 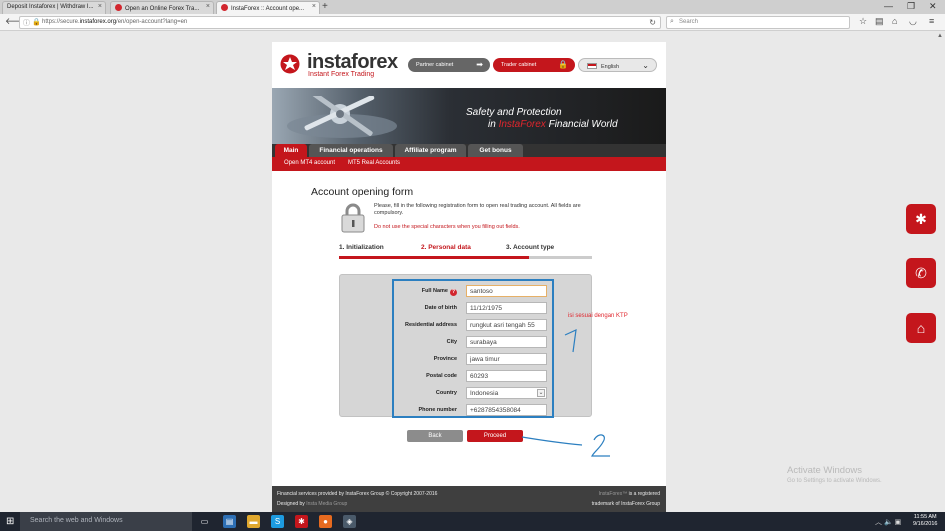 What do you see at coordinates (506, 308) in the screenshot?
I see `date-of-birth-input` at bounding box center [506, 308].